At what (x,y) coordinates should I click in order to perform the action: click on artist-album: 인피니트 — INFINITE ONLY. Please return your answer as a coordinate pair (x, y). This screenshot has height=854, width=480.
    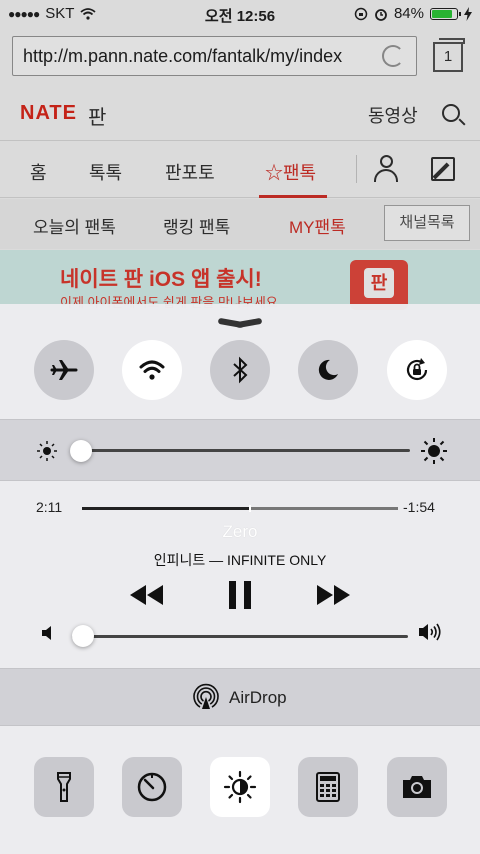
    Looking at the image, I should click on (240, 560).